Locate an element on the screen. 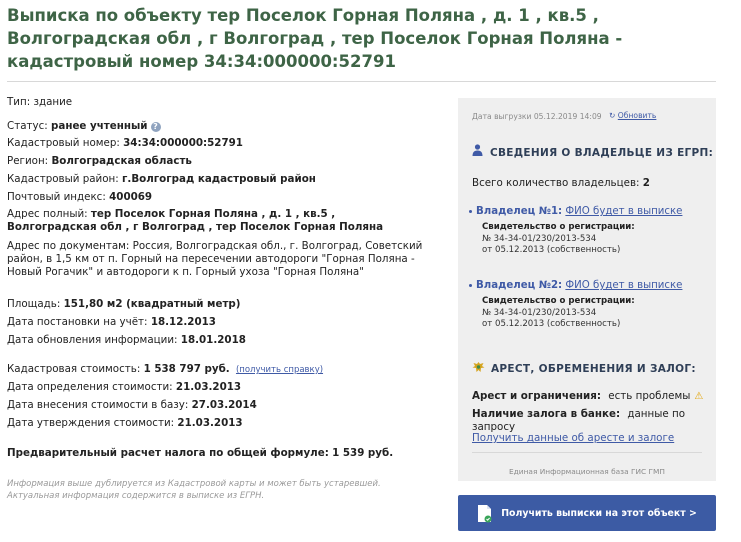  emblem-icon is located at coordinates (478, 367).